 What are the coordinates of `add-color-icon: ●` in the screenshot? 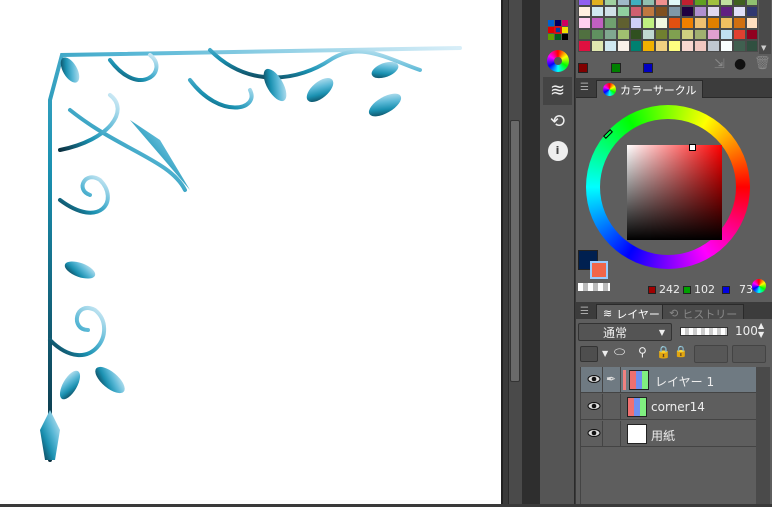 It's located at (740, 64).